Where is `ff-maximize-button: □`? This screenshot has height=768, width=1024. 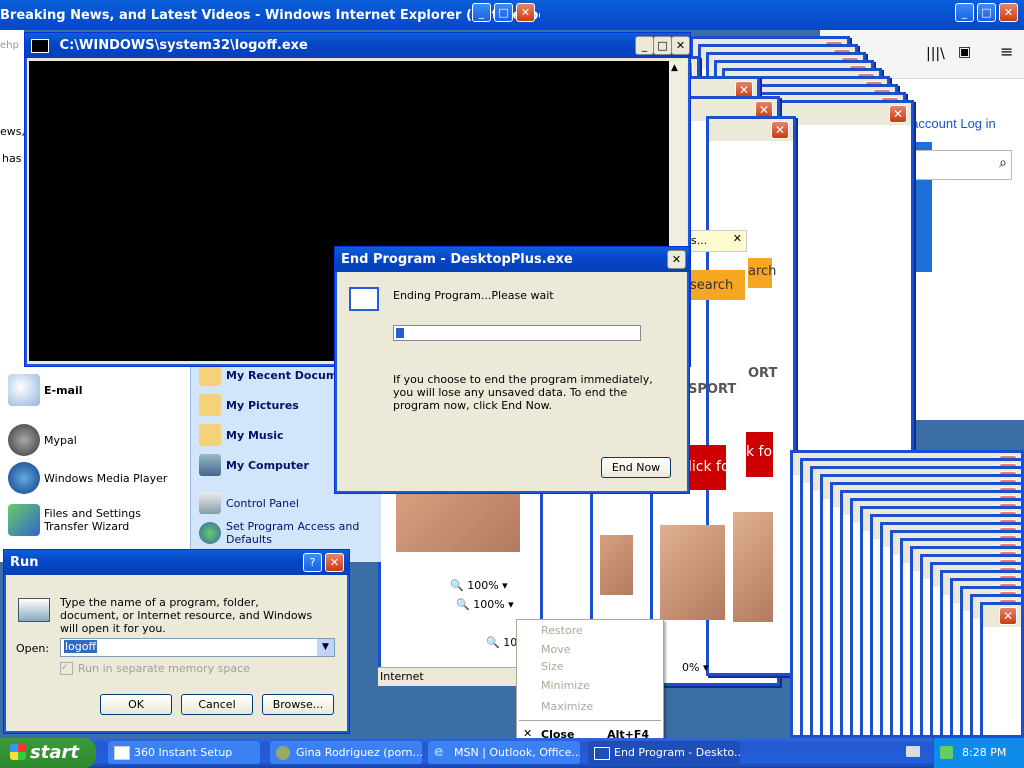
ff-maximize-button: □ is located at coordinates (986, 12).